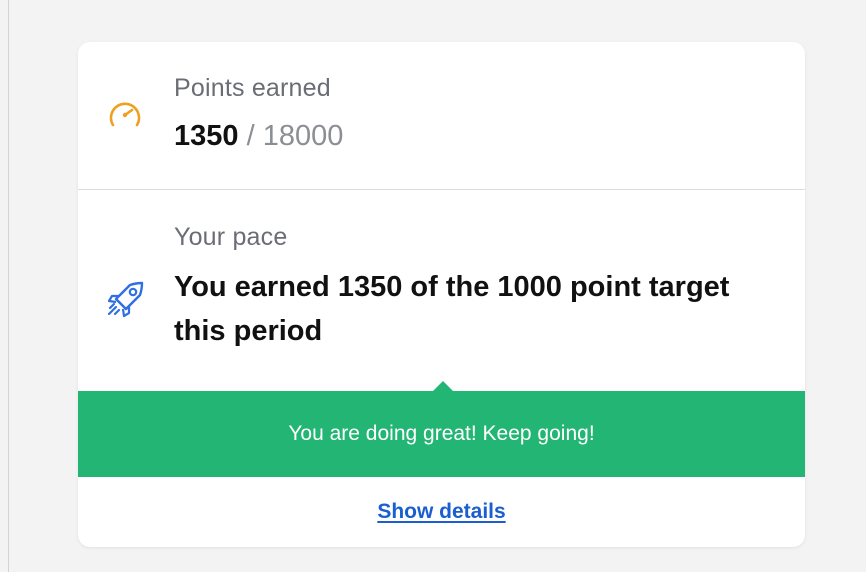 The height and width of the screenshot is (572, 866). What do you see at coordinates (206, 136) in the screenshot?
I see `points-earned: 1350` at bounding box center [206, 136].